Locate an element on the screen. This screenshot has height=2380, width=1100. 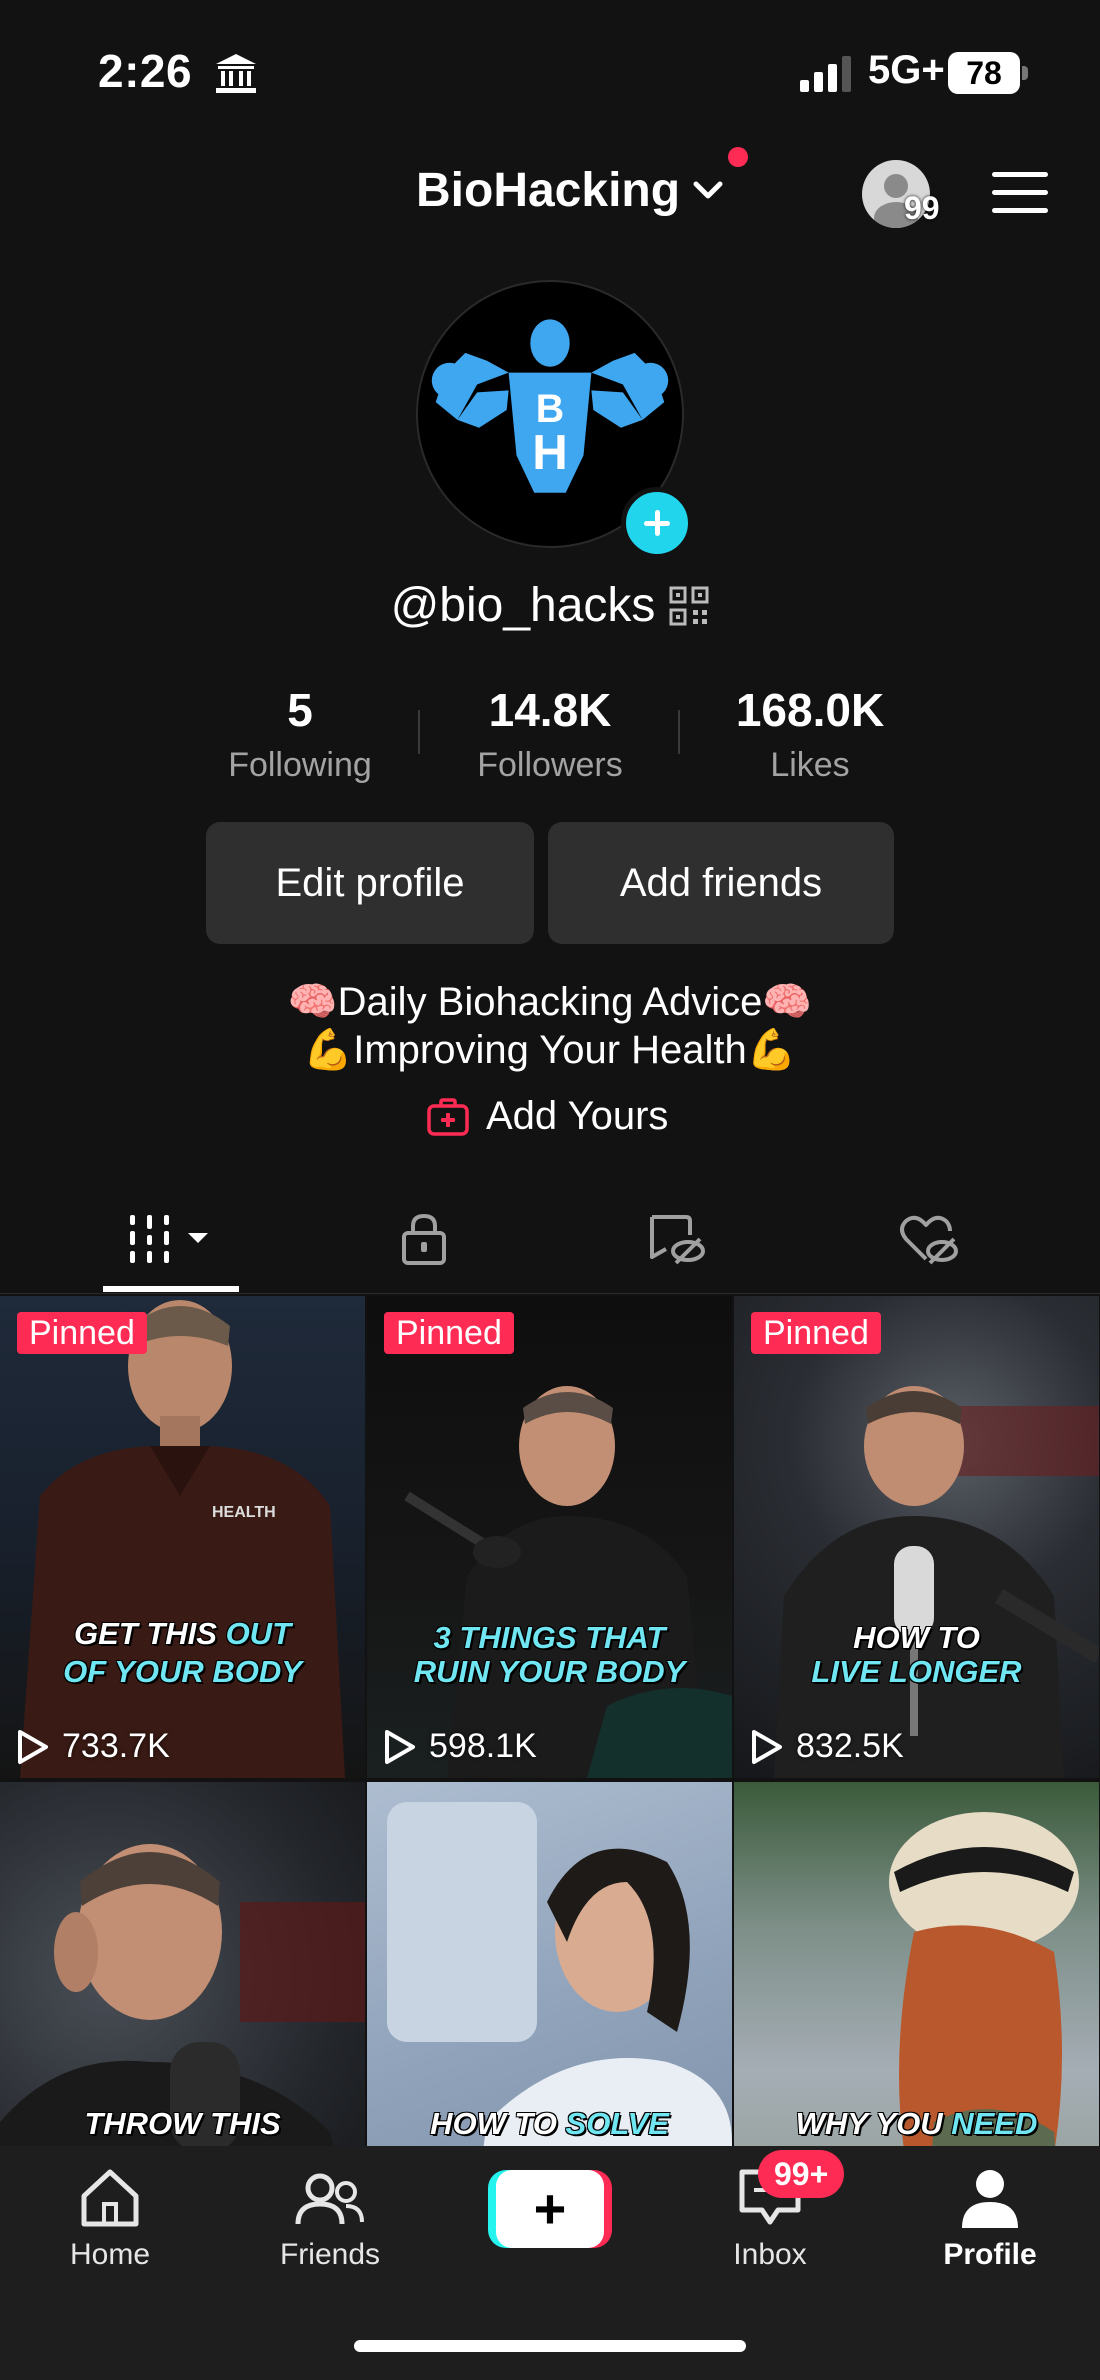
video-caption: RUIN YOUR BODY is located at coordinates (549, 1671).